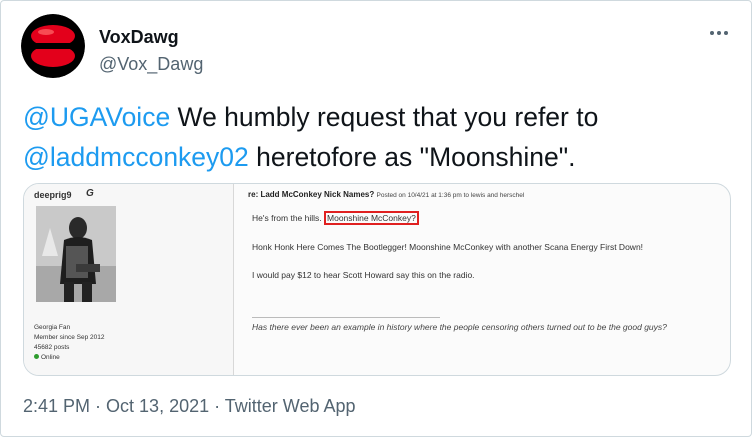 This screenshot has width=752, height=437. What do you see at coordinates (52, 347) in the screenshot?
I see `forum-user-meta: 45682 posts` at bounding box center [52, 347].